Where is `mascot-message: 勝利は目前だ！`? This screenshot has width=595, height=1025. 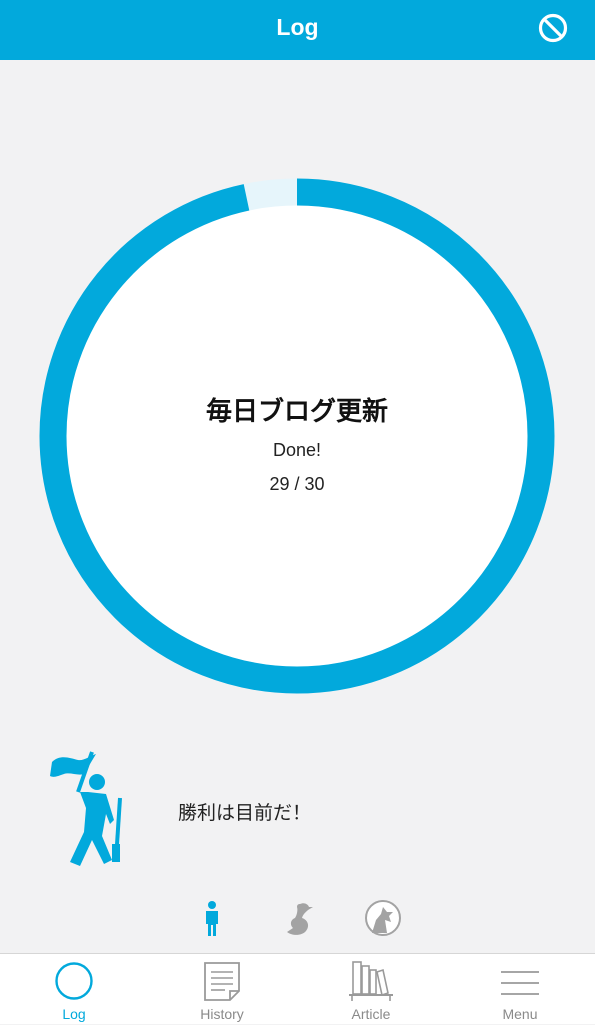 mascot-message: 勝利は目前だ！ is located at coordinates (245, 813).